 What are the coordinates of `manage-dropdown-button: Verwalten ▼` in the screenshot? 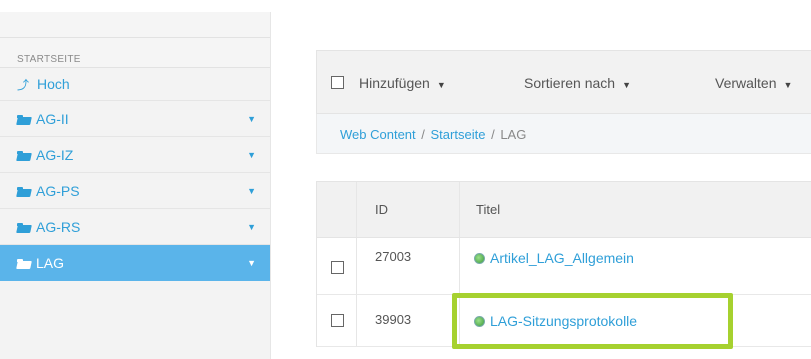 It's located at (753, 83).